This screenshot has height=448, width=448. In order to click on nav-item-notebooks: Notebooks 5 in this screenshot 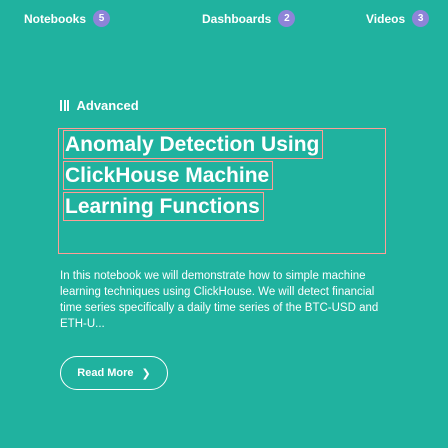, I will do `click(67, 18)`.